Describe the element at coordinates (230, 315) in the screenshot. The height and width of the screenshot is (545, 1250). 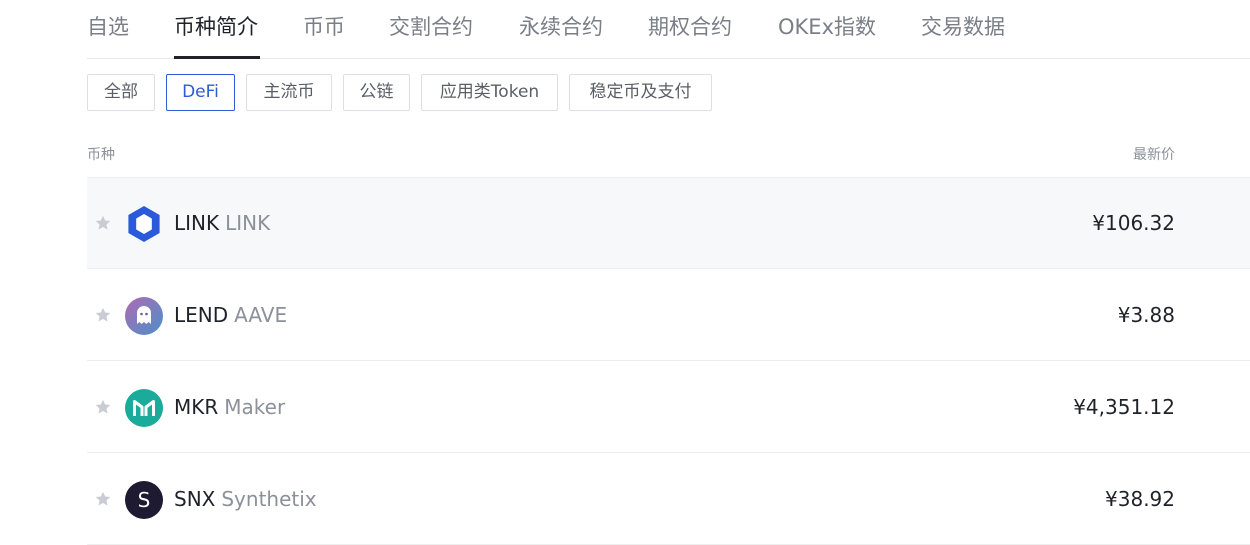
I see `coin-symbol: LEND AAVE` at that location.